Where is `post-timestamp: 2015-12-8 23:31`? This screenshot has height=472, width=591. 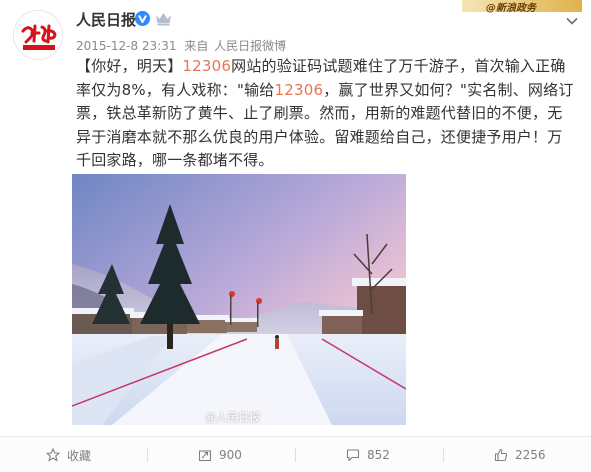 post-timestamp: 2015-12-8 23:31 is located at coordinates (126, 46).